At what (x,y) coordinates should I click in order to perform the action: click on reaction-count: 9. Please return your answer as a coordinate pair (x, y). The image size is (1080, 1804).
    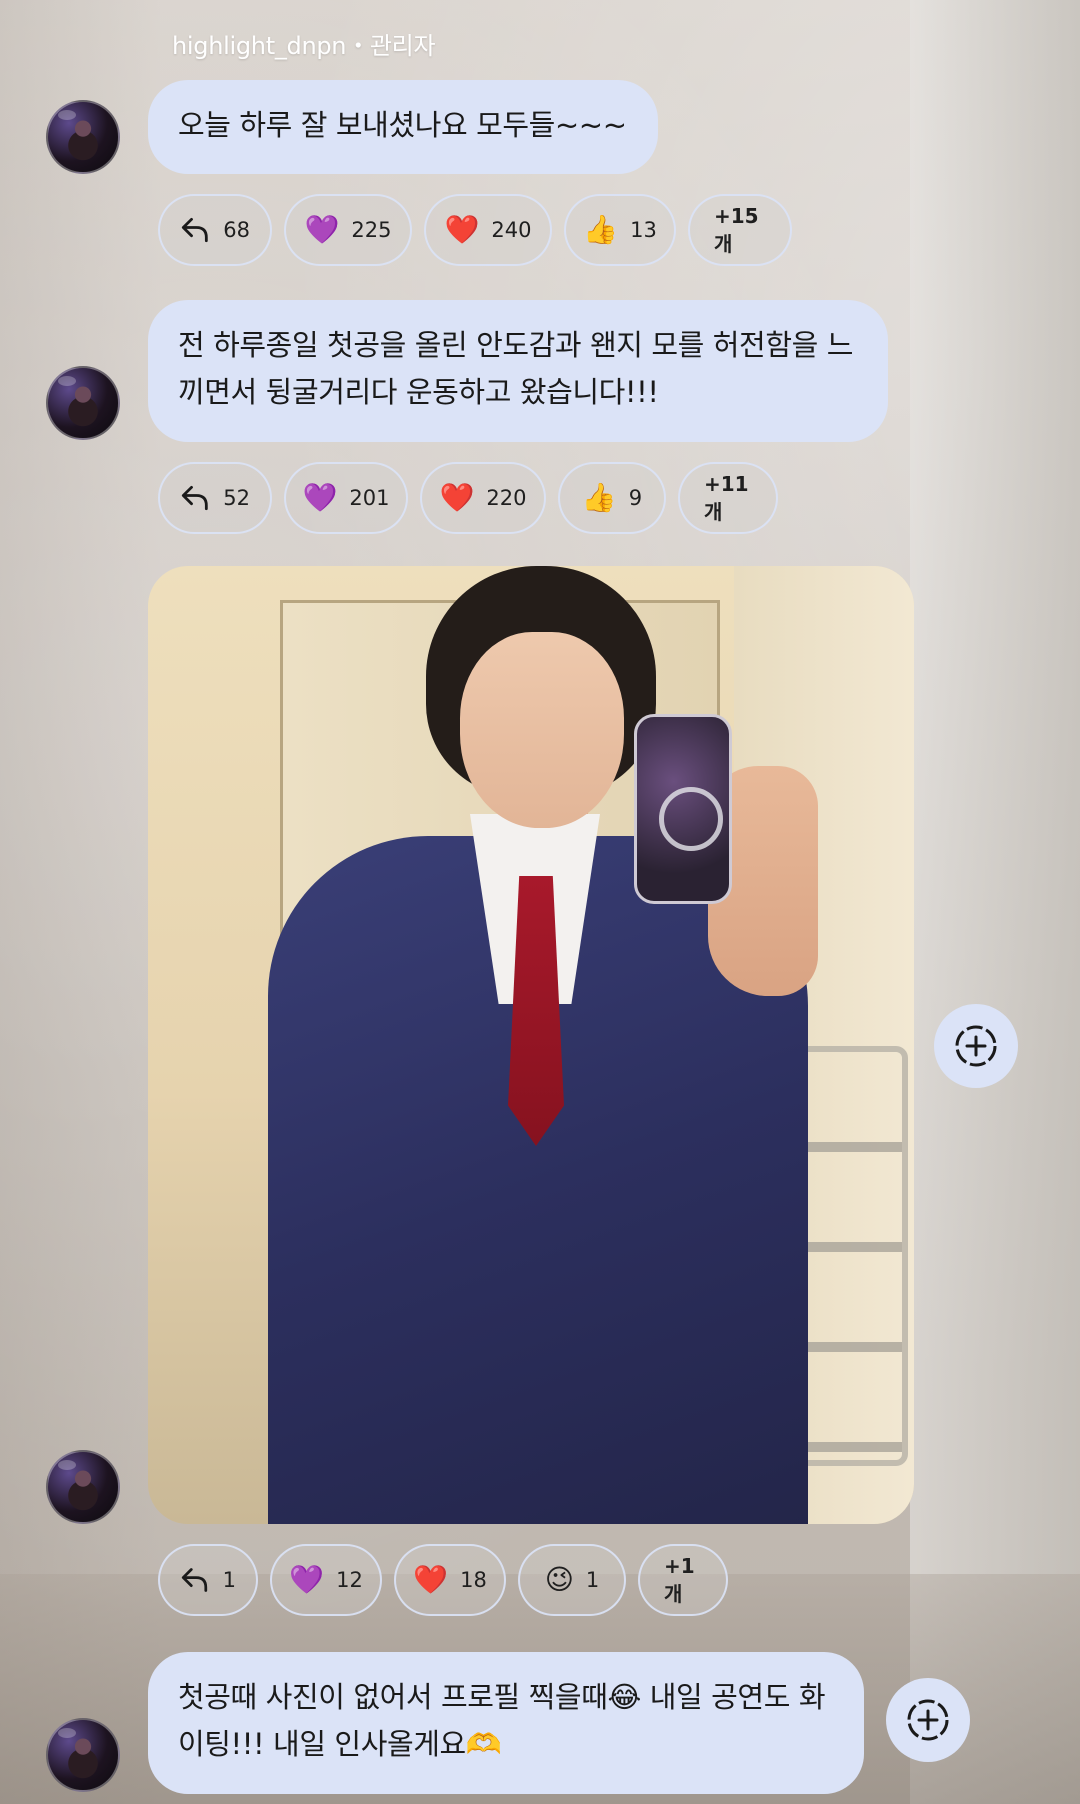
    Looking at the image, I should click on (635, 498).